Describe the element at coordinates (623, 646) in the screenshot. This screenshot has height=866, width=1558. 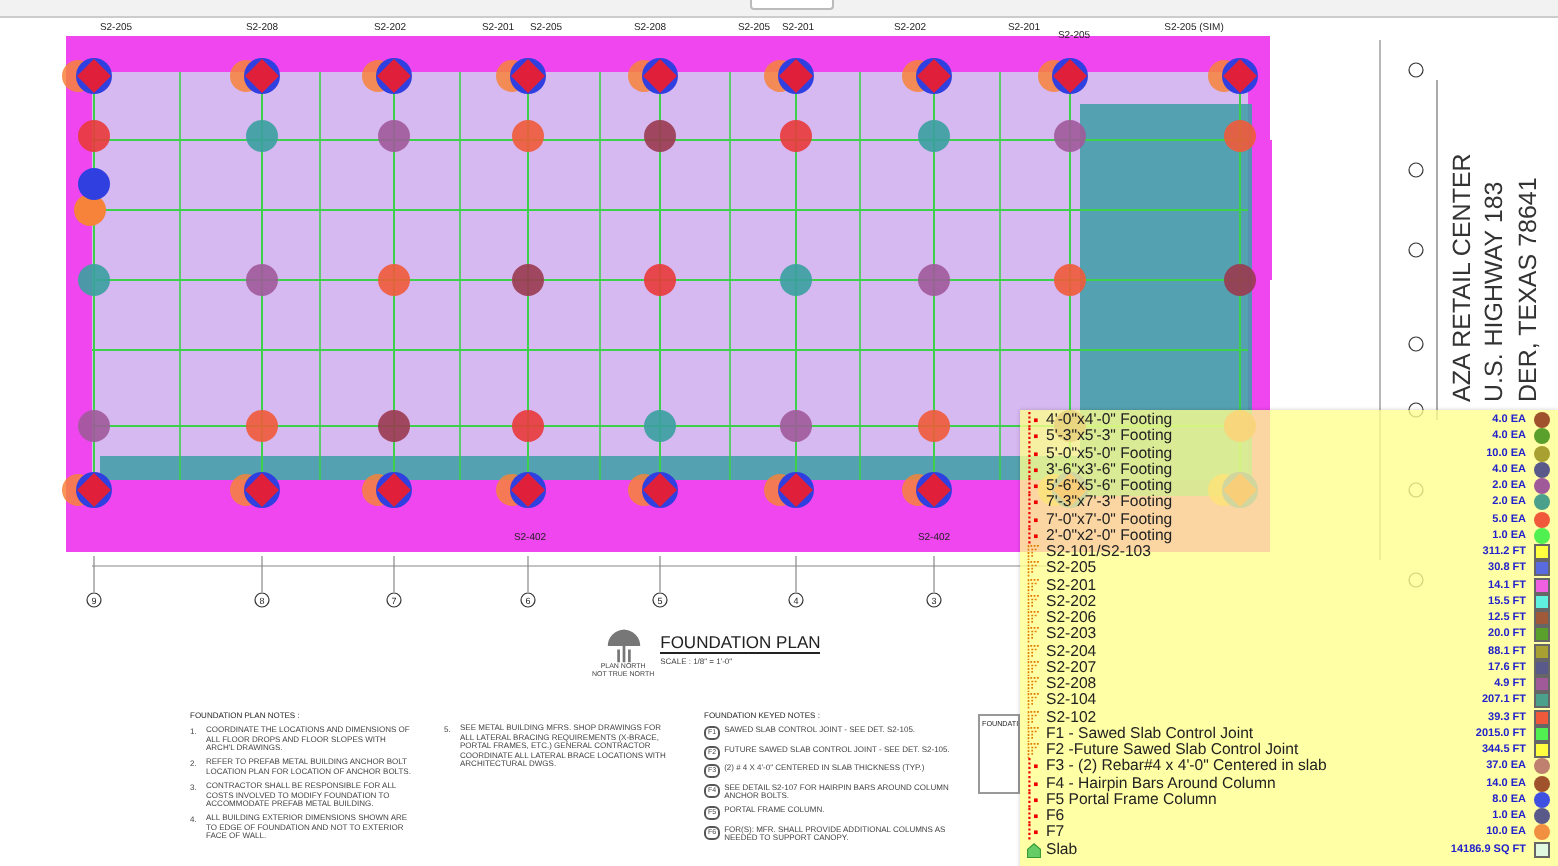
I see `north-arrow-icon` at that location.